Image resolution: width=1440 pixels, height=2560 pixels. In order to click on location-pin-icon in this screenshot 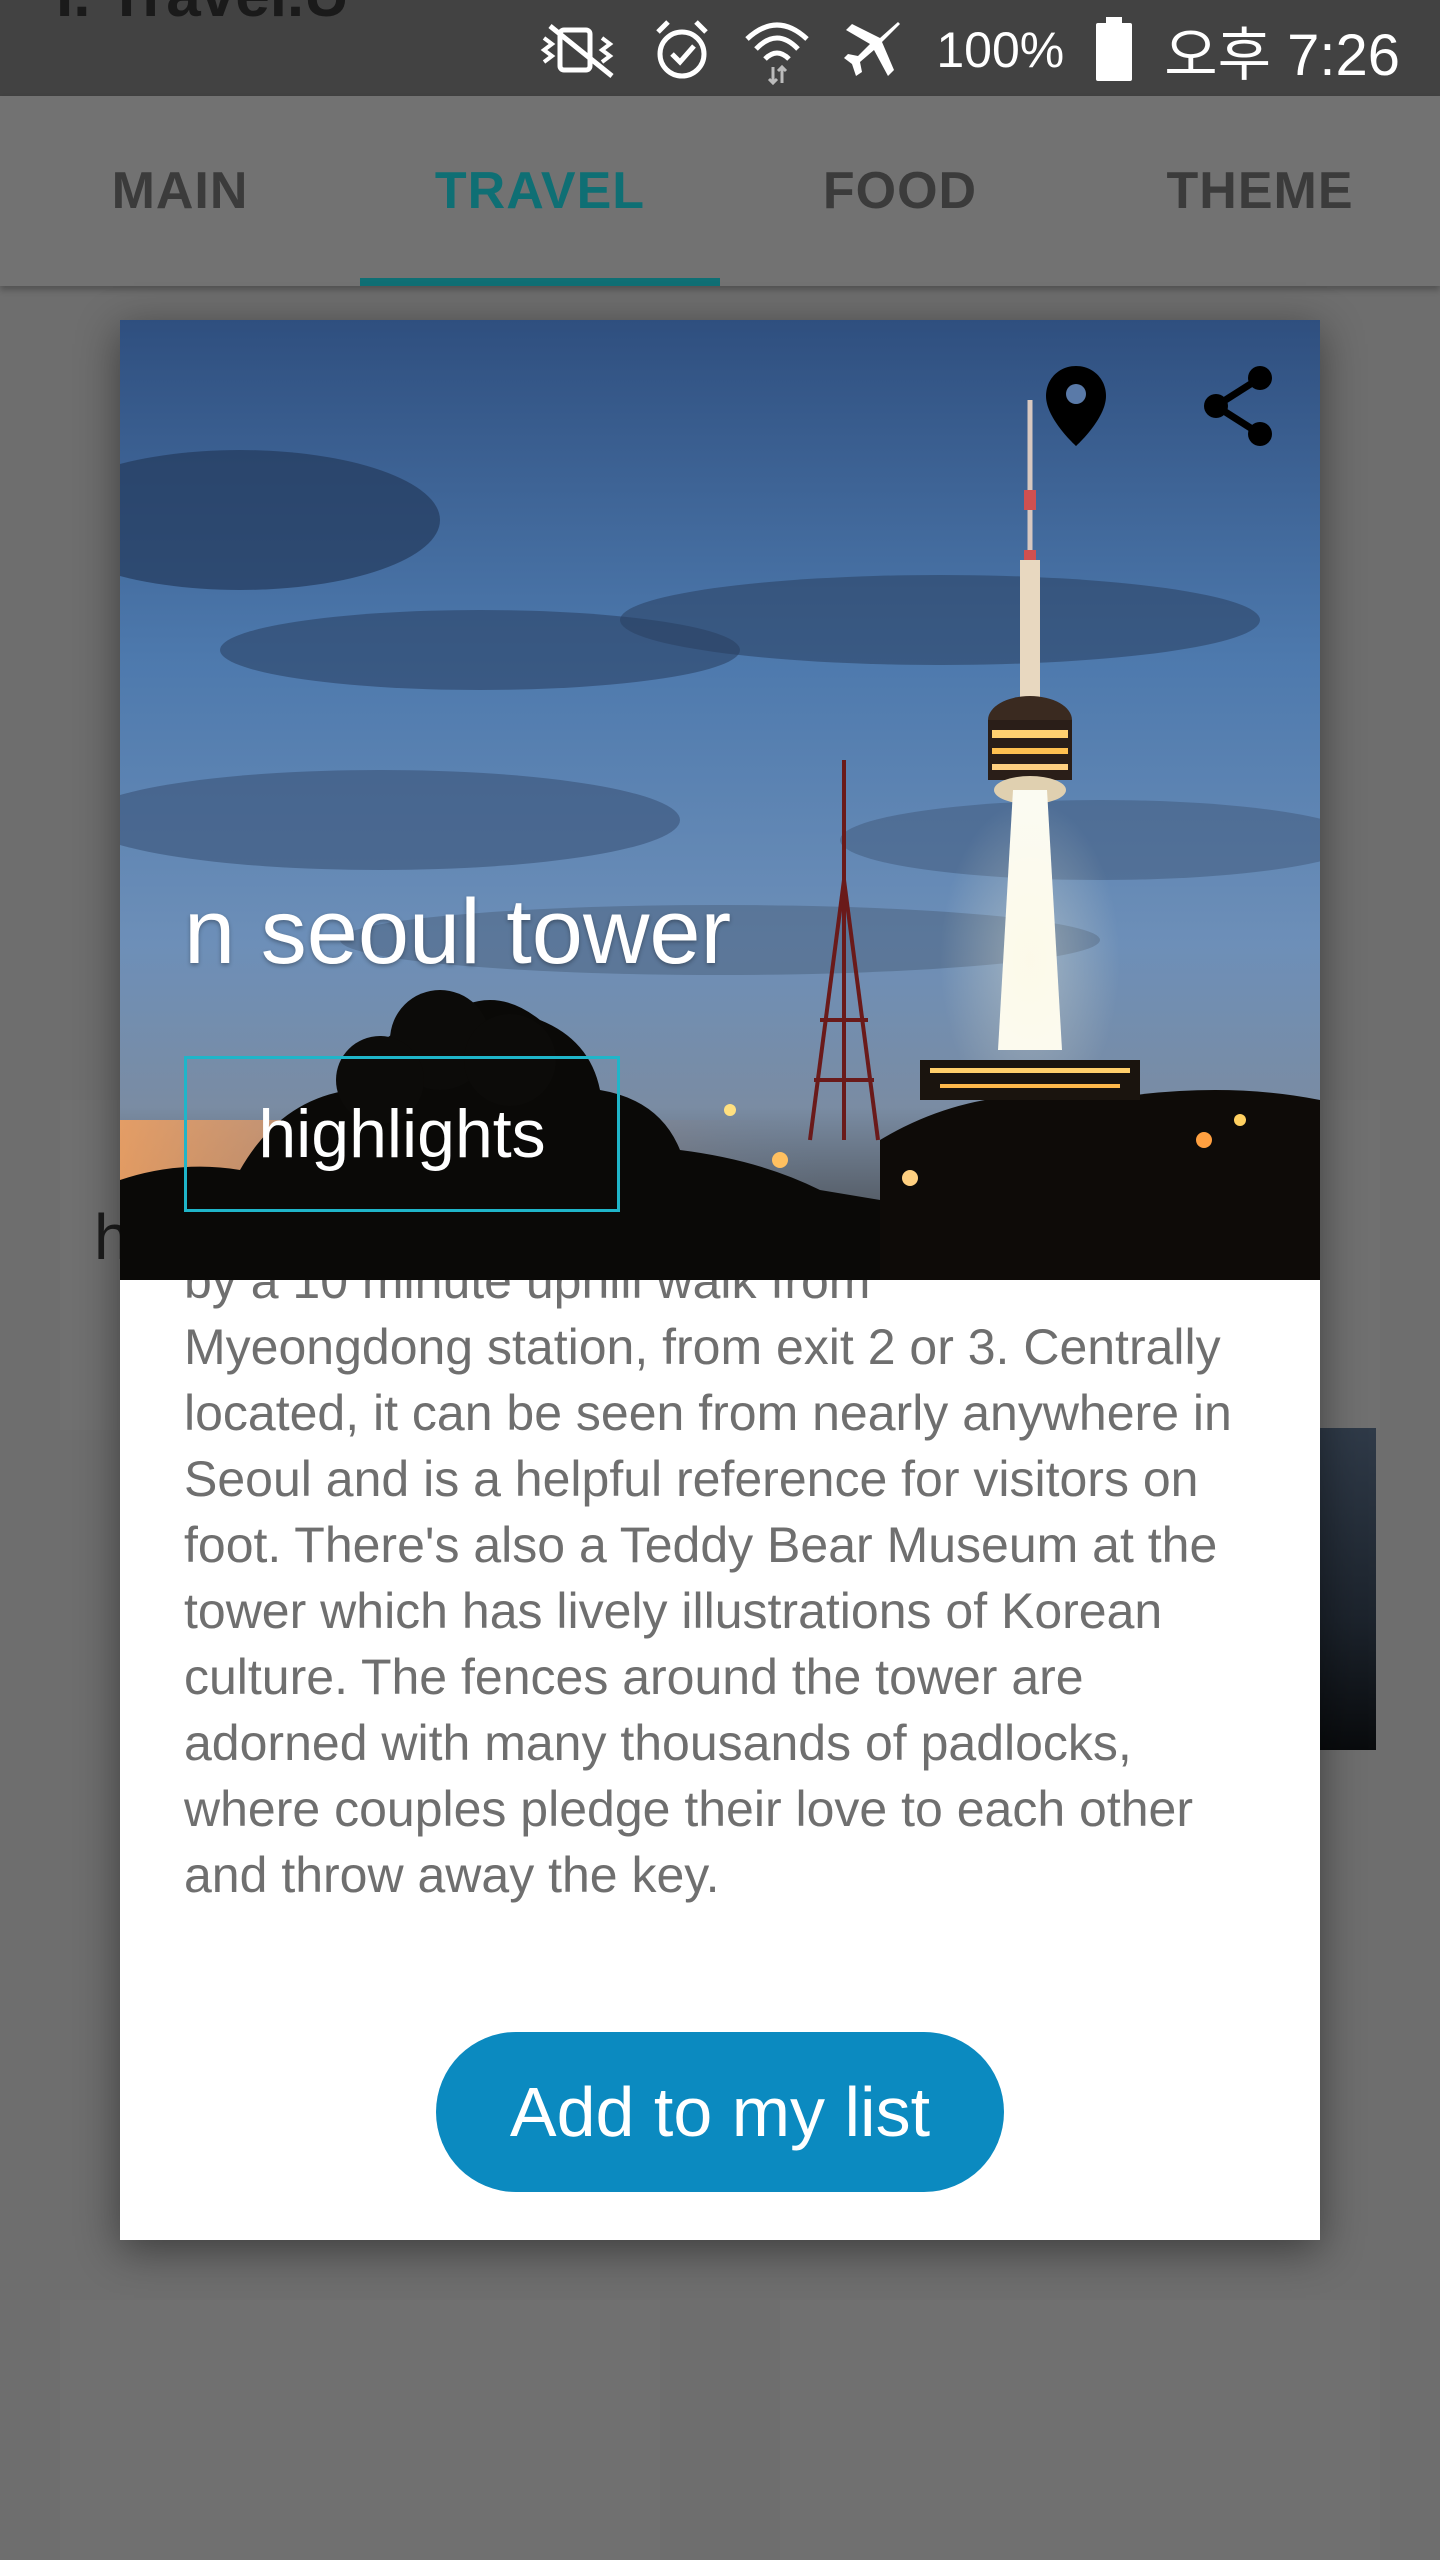, I will do `click(1076, 406)`.